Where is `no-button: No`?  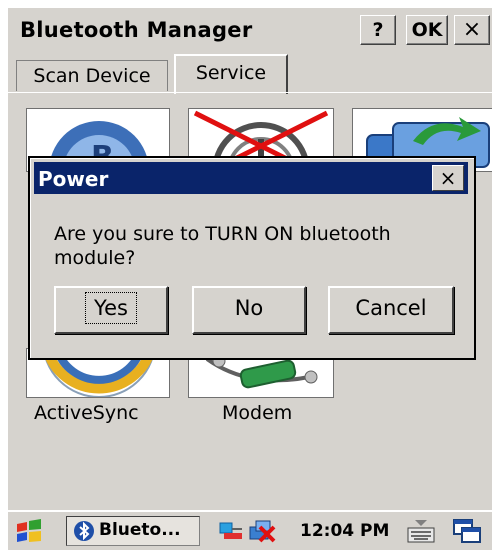
no-button: No is located at coordinates (249, 310).